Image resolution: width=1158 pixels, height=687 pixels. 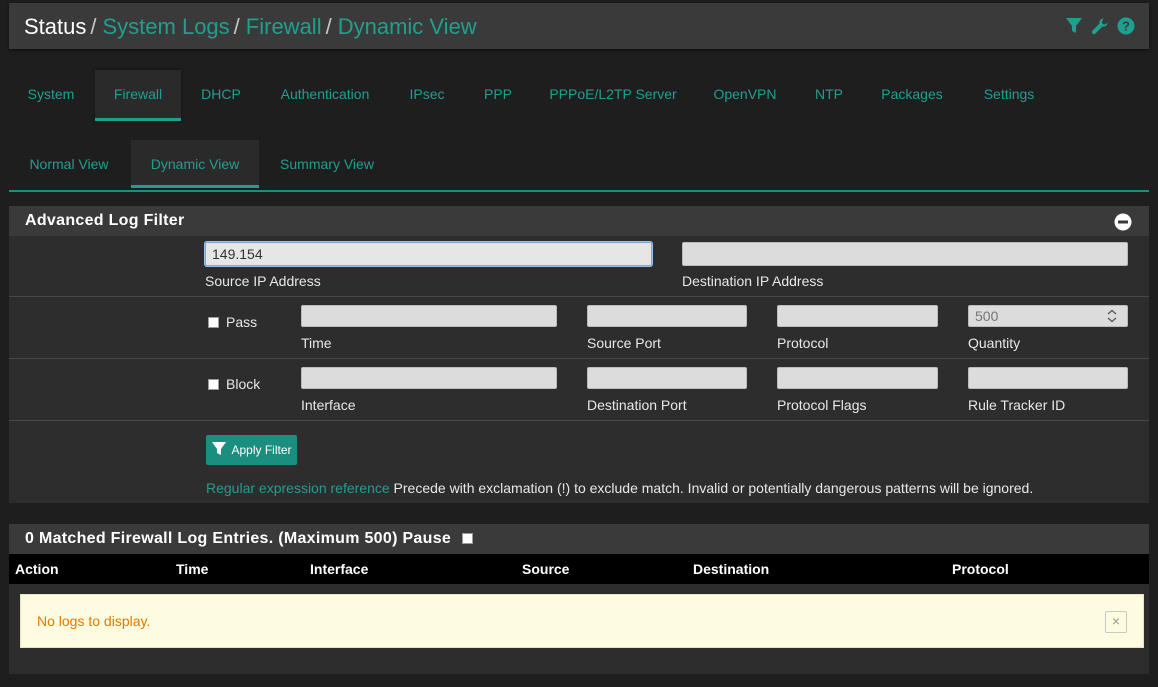 I want to click on filter-row-pass: Pass Time Source Port Protocol Quantity, so click(x=579, y=327).